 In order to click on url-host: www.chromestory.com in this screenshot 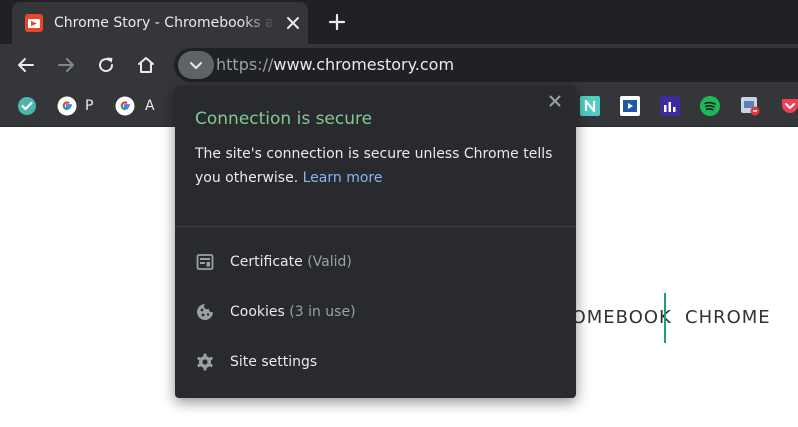, I will do `click(364, 64)`.